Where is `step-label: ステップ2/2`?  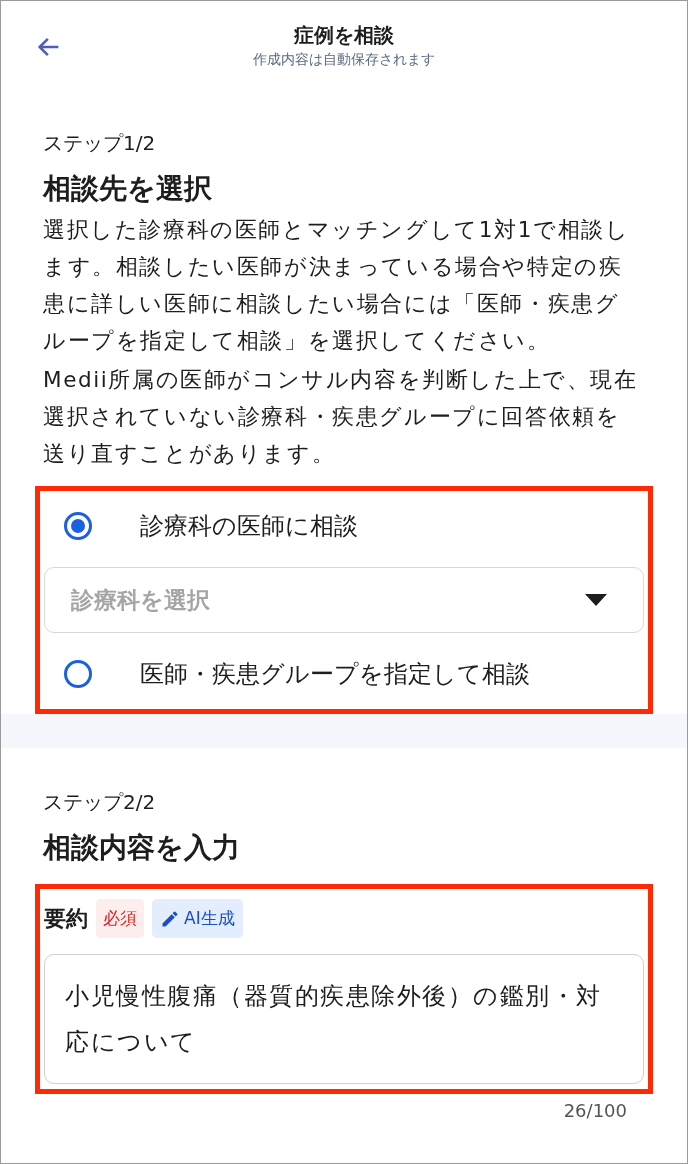
step-label: ステップ2/2 is located at coordinates (99, 802).